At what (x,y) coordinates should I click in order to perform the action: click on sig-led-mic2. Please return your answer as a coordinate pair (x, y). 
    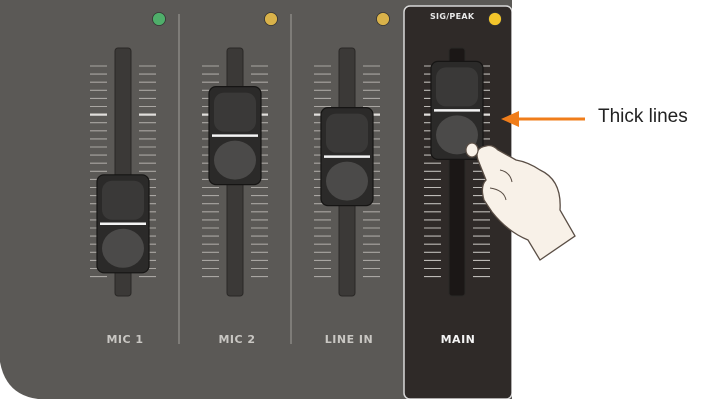
    Looking at the image, I should click on (271, 19).